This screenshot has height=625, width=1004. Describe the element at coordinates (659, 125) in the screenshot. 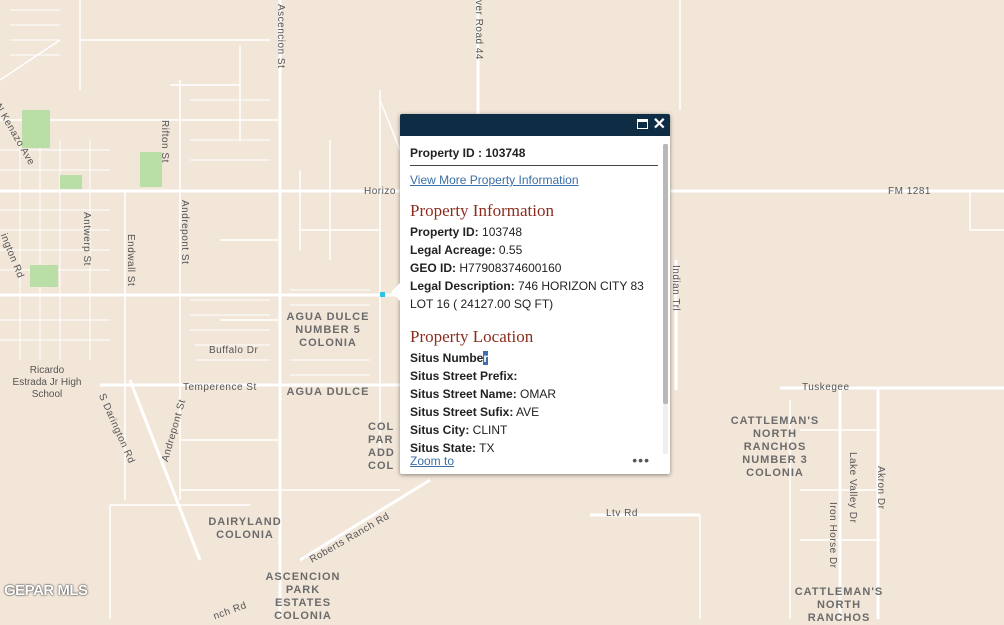

I see `close-icon: ✕` at that location.